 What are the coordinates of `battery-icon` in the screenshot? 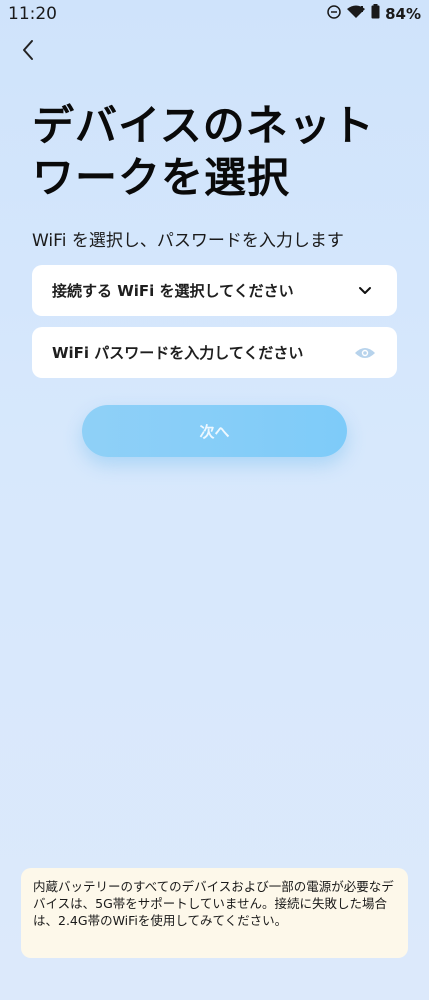 It's located at (375, 13).